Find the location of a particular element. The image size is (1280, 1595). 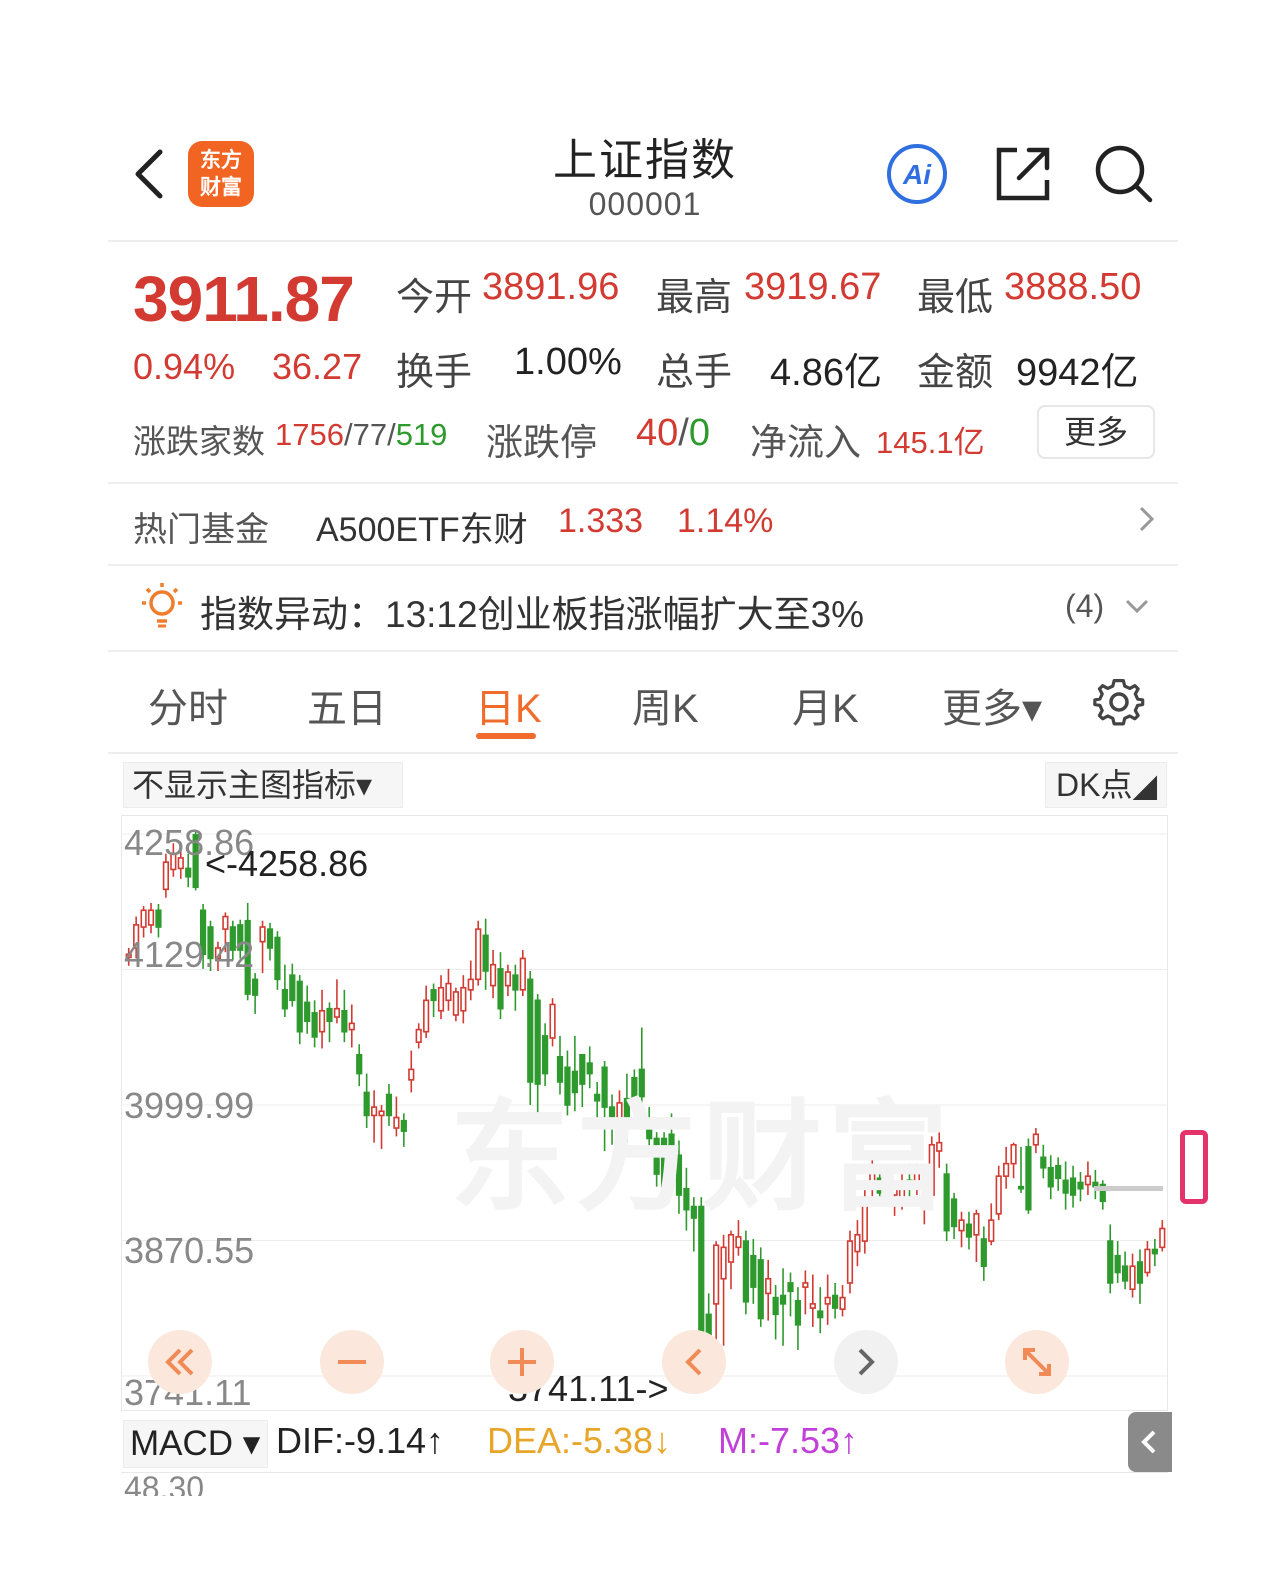

dk-point-select: DK点◢ is located at coordinates (1106, 785).